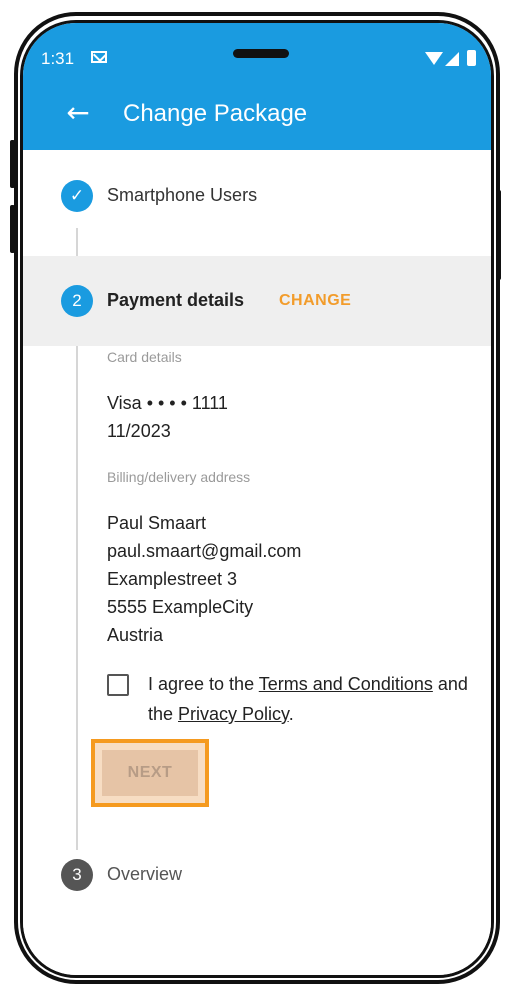 The height and width of the screenshot is (989, 508). Describe the element at coordinates (99, 57) in the screenshot. I see `mail-icon` at that location.